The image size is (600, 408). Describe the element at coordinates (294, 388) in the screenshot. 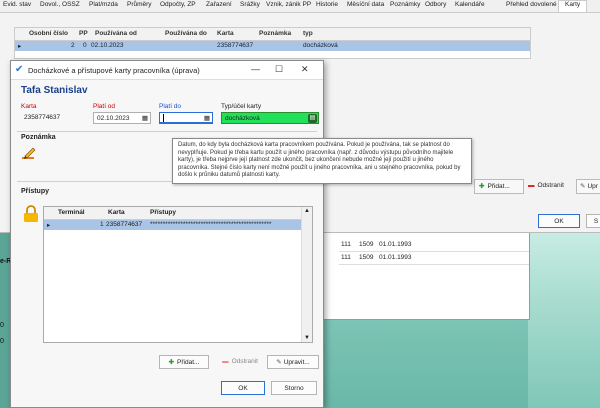

I see `storno-button: Storno` at that location.